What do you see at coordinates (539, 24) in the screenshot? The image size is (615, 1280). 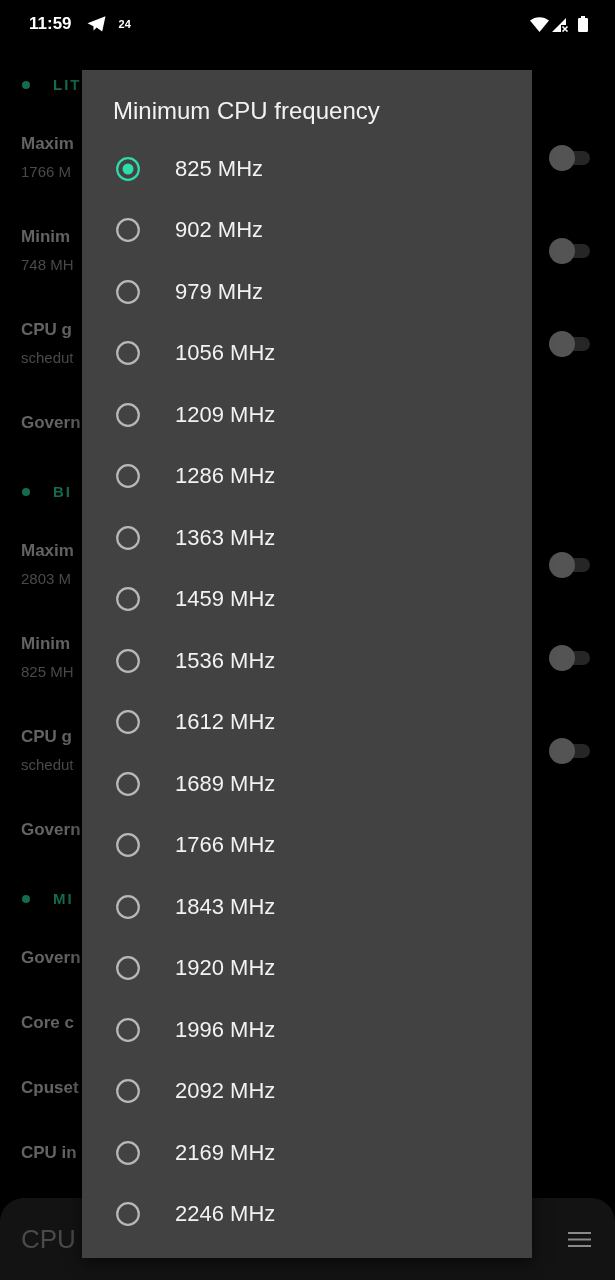 I see `wifi-icon` at bounding box center [539, 24].